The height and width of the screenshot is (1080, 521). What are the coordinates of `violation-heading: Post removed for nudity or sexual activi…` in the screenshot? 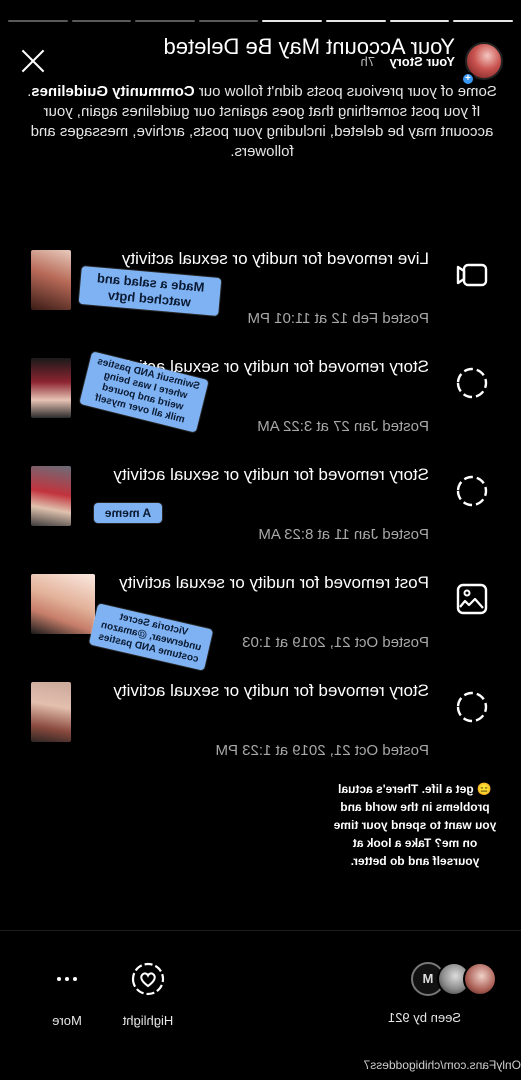 It's located at (274, 582).